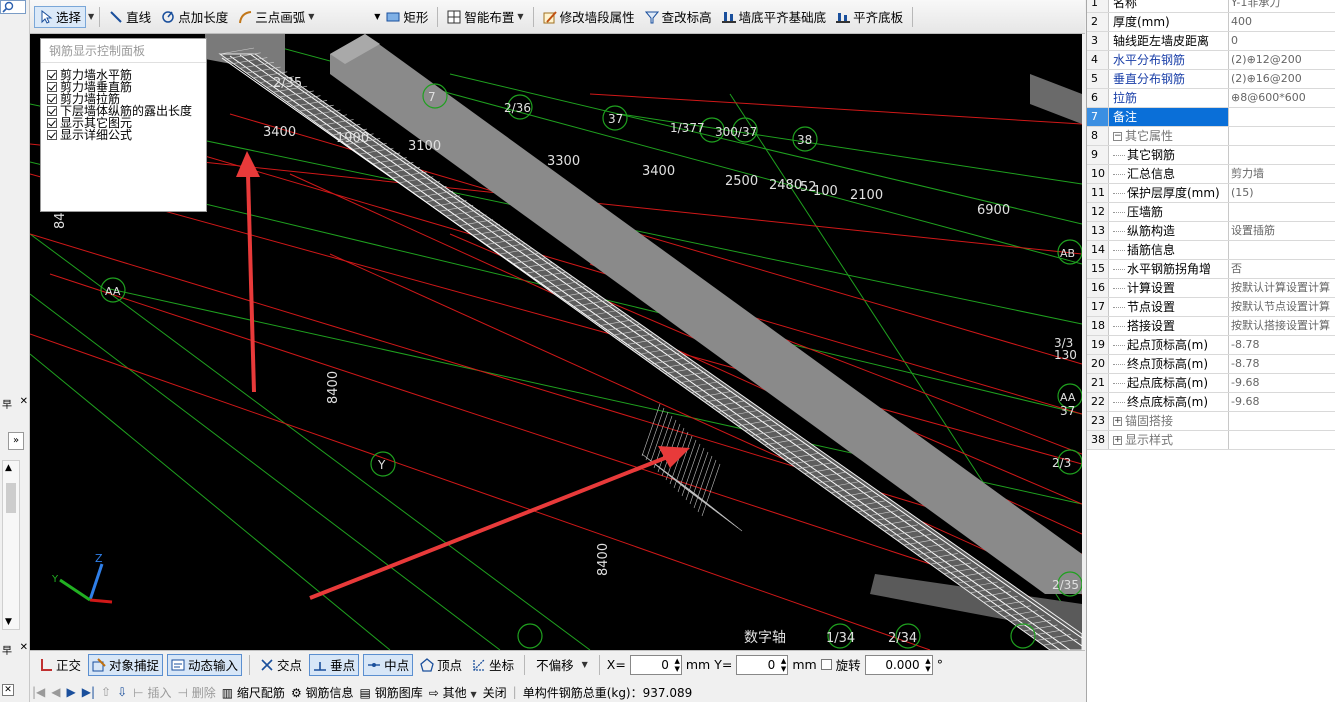 Image resolution: width=1335 pixels, height=702 pixels. Describe the element at coordinates (1211, 41) in the screenshot. I see `property-row: 3 轴线距左墙皮距离 0` at that location.